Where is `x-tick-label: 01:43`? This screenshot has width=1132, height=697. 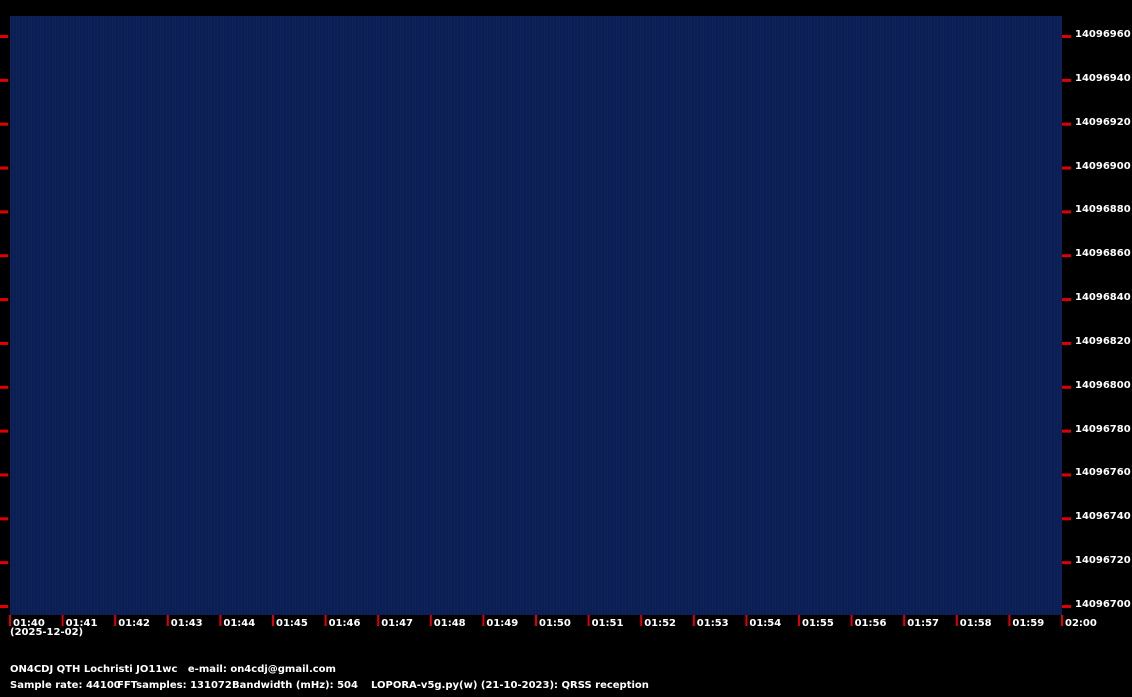
x-tick-label: 01:43 is located at coordinates (186, 623).